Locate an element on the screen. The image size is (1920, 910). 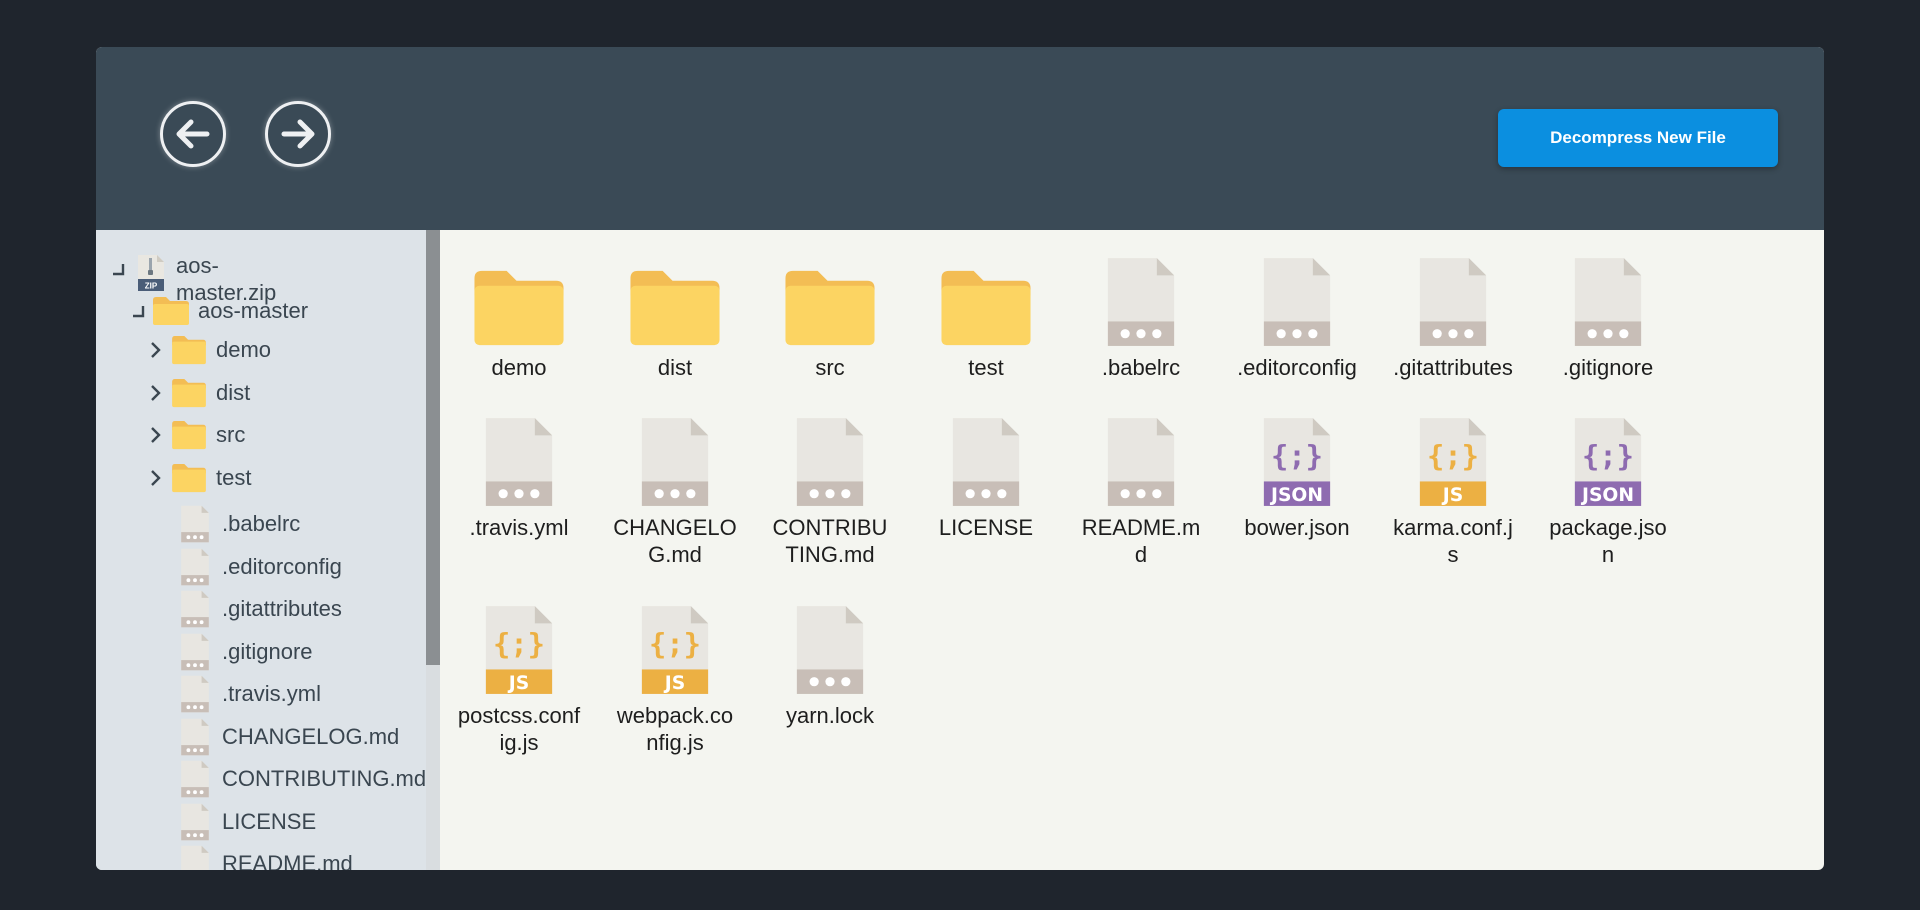
tree-item-label: .gitignore is located at coordinates (267, 651).